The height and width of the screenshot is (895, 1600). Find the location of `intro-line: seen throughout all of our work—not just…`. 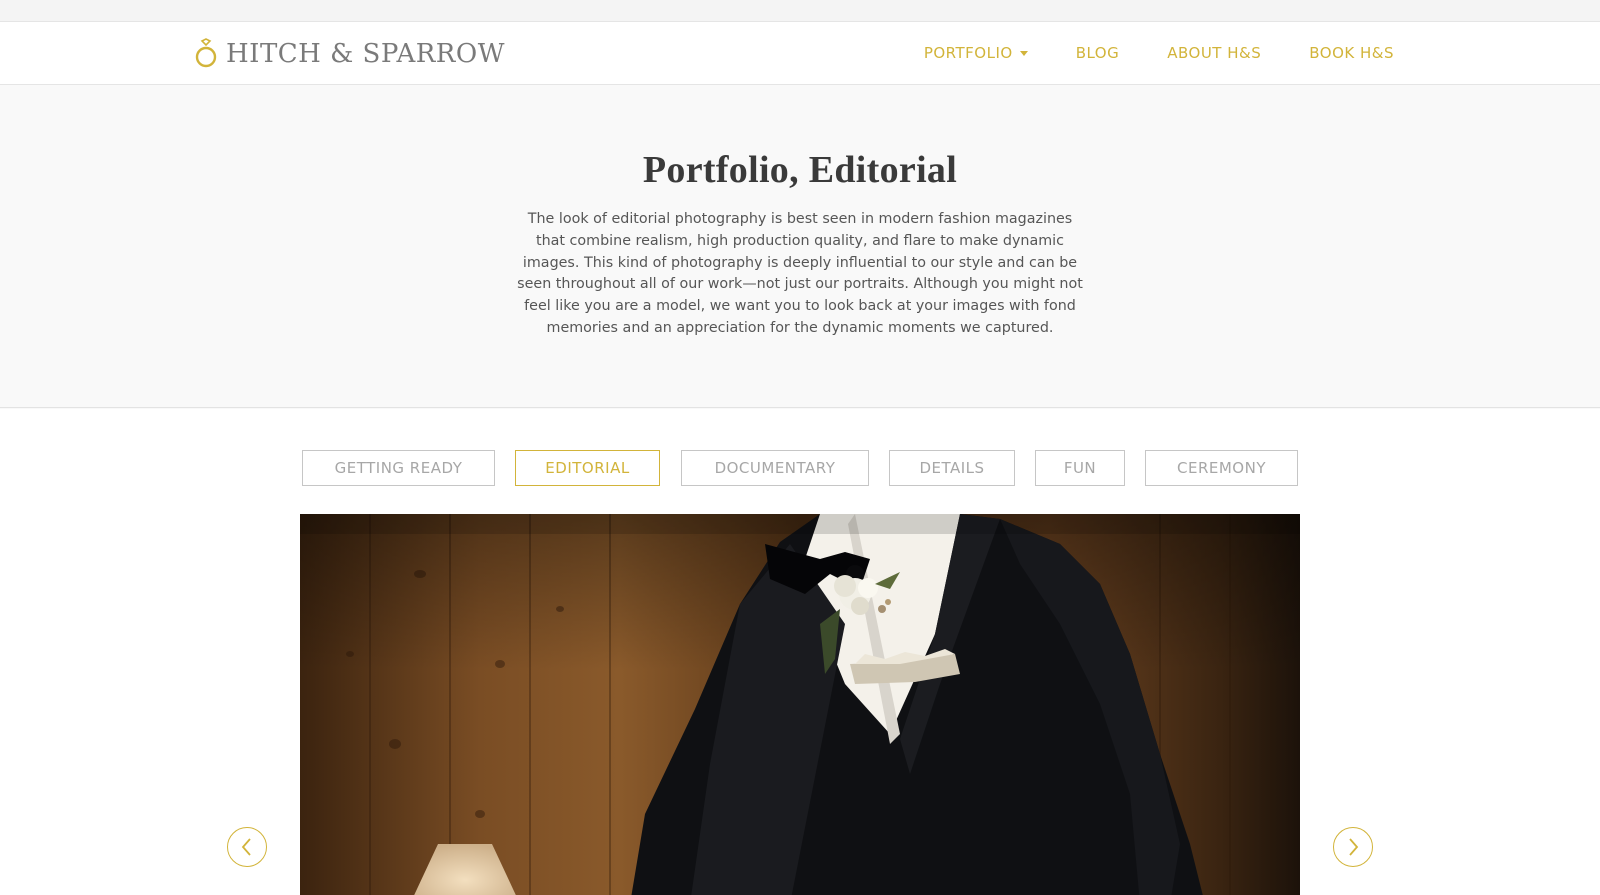

intro-line: seen throughout all of our work—not just… is located at coordinates (800, 284).